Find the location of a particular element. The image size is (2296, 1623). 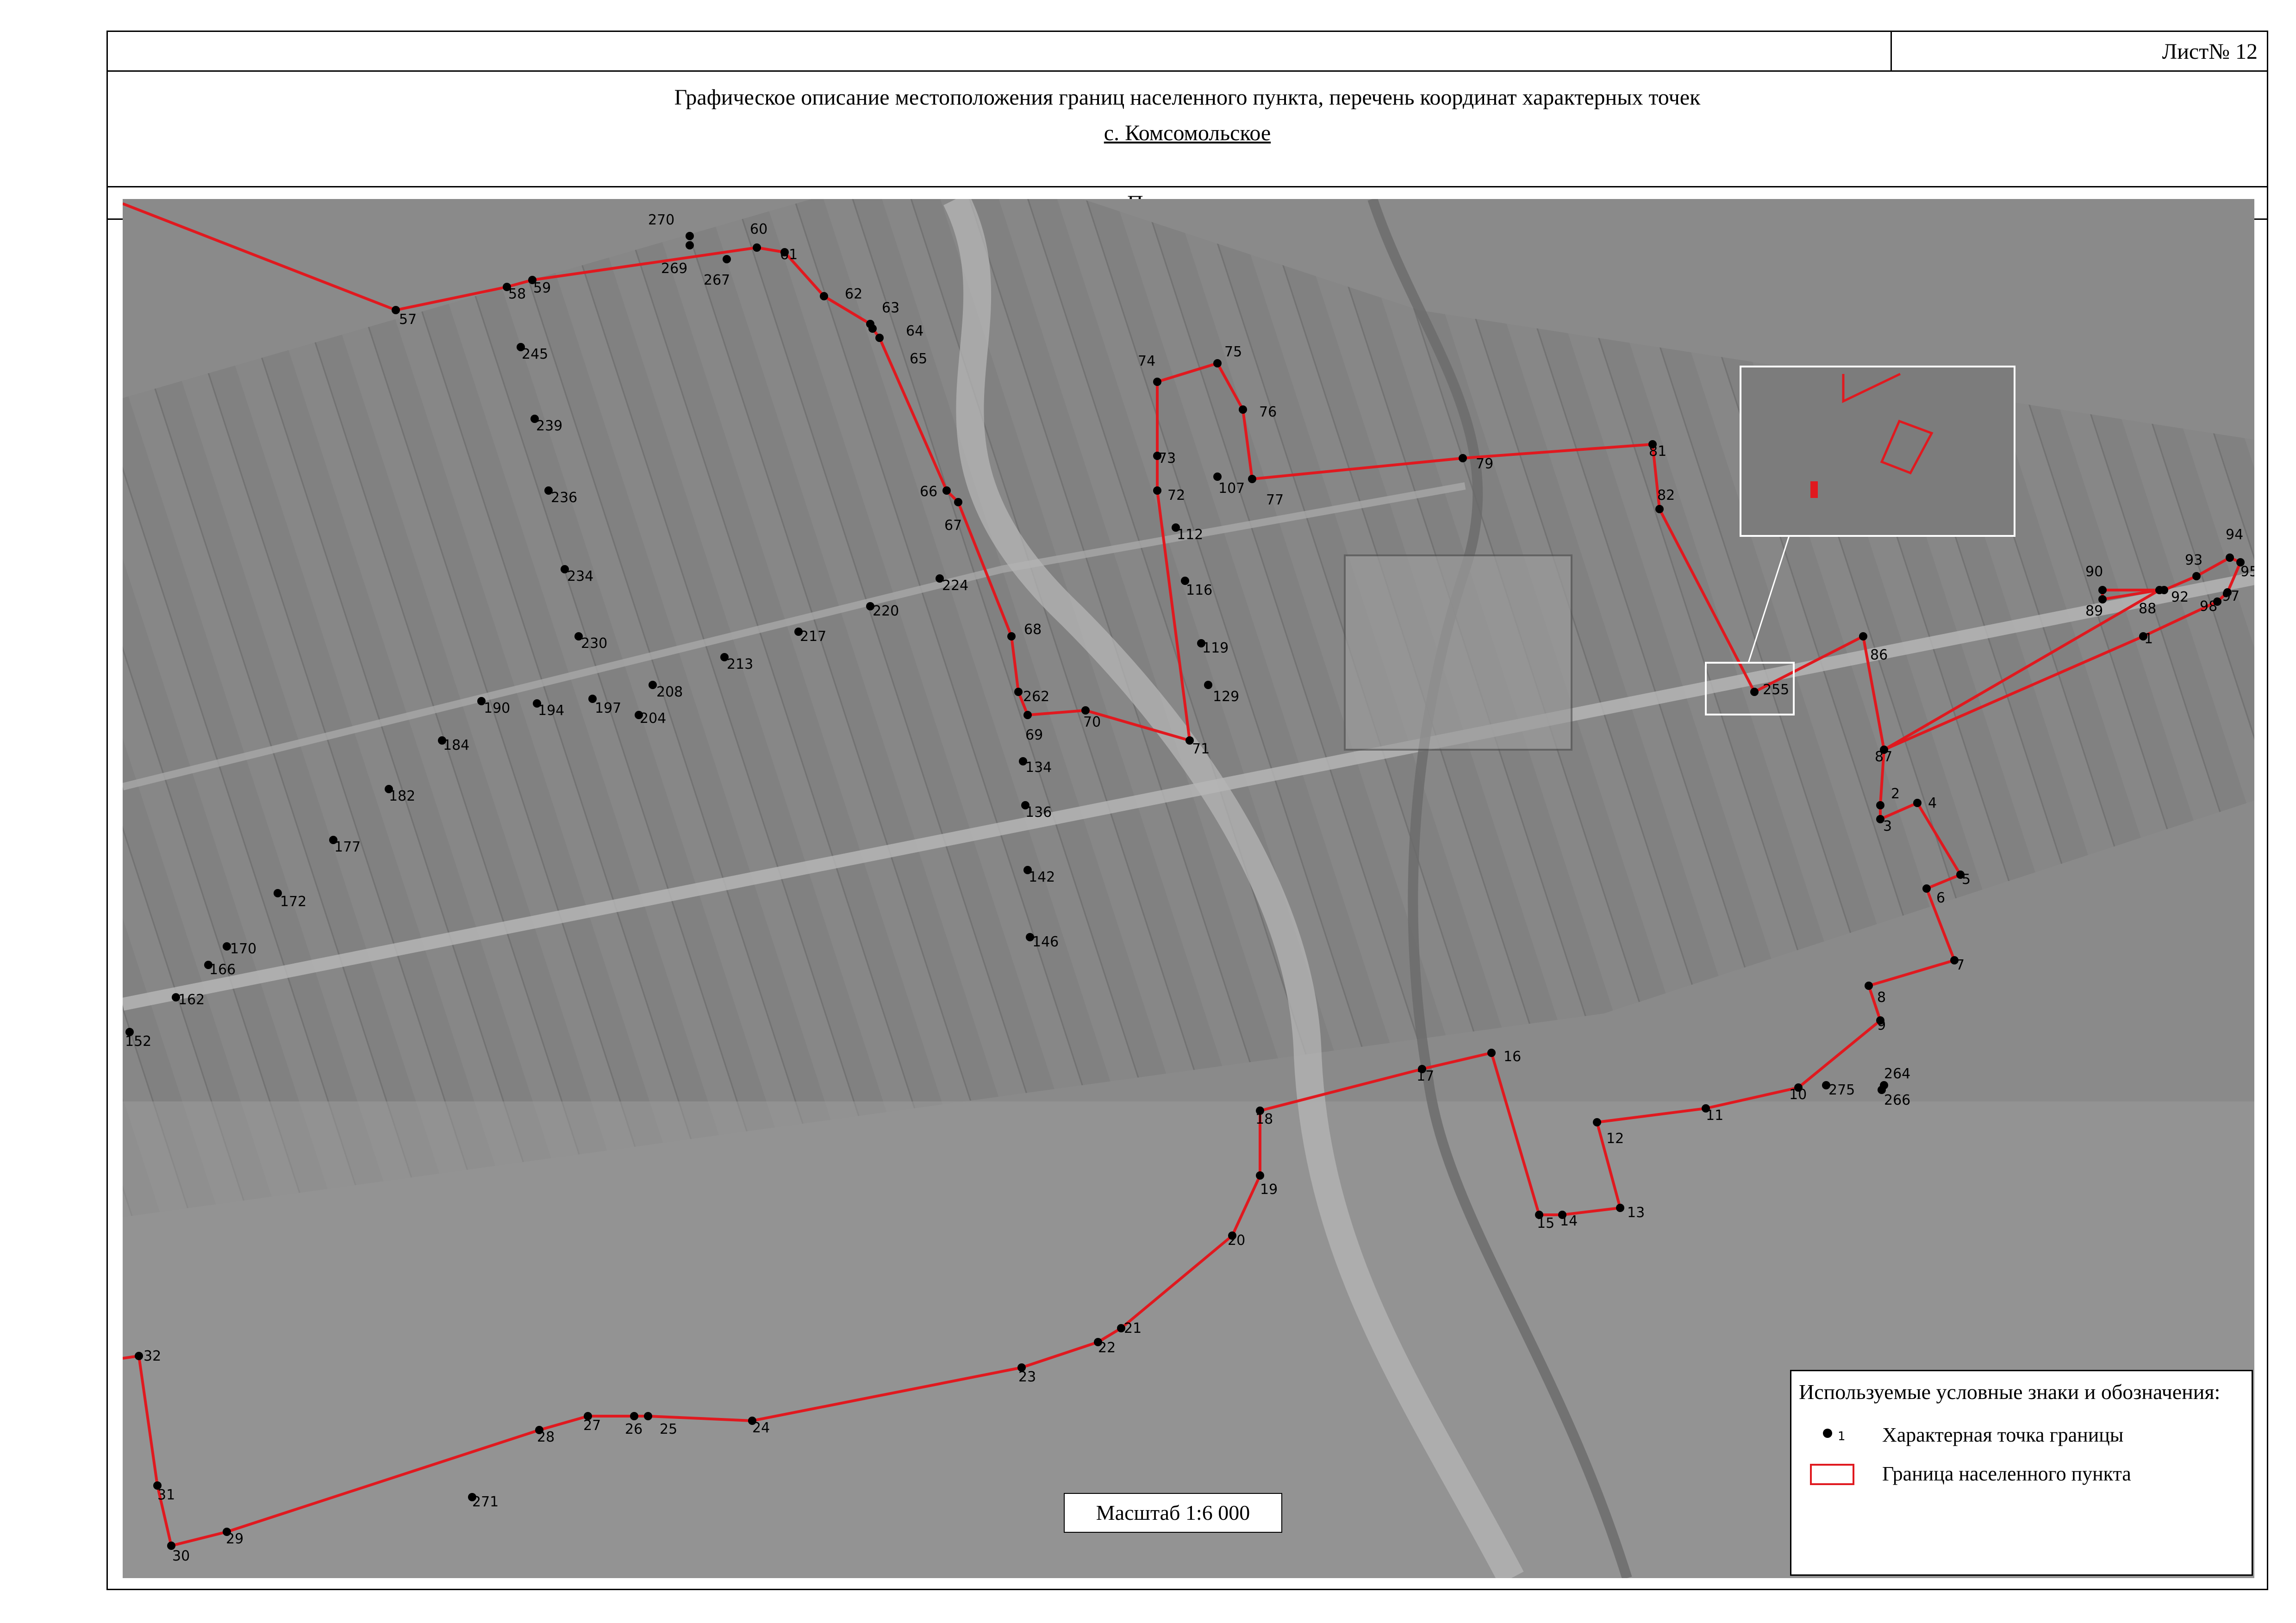

point-label-107: 107 is located at coordinates (1231, 489).